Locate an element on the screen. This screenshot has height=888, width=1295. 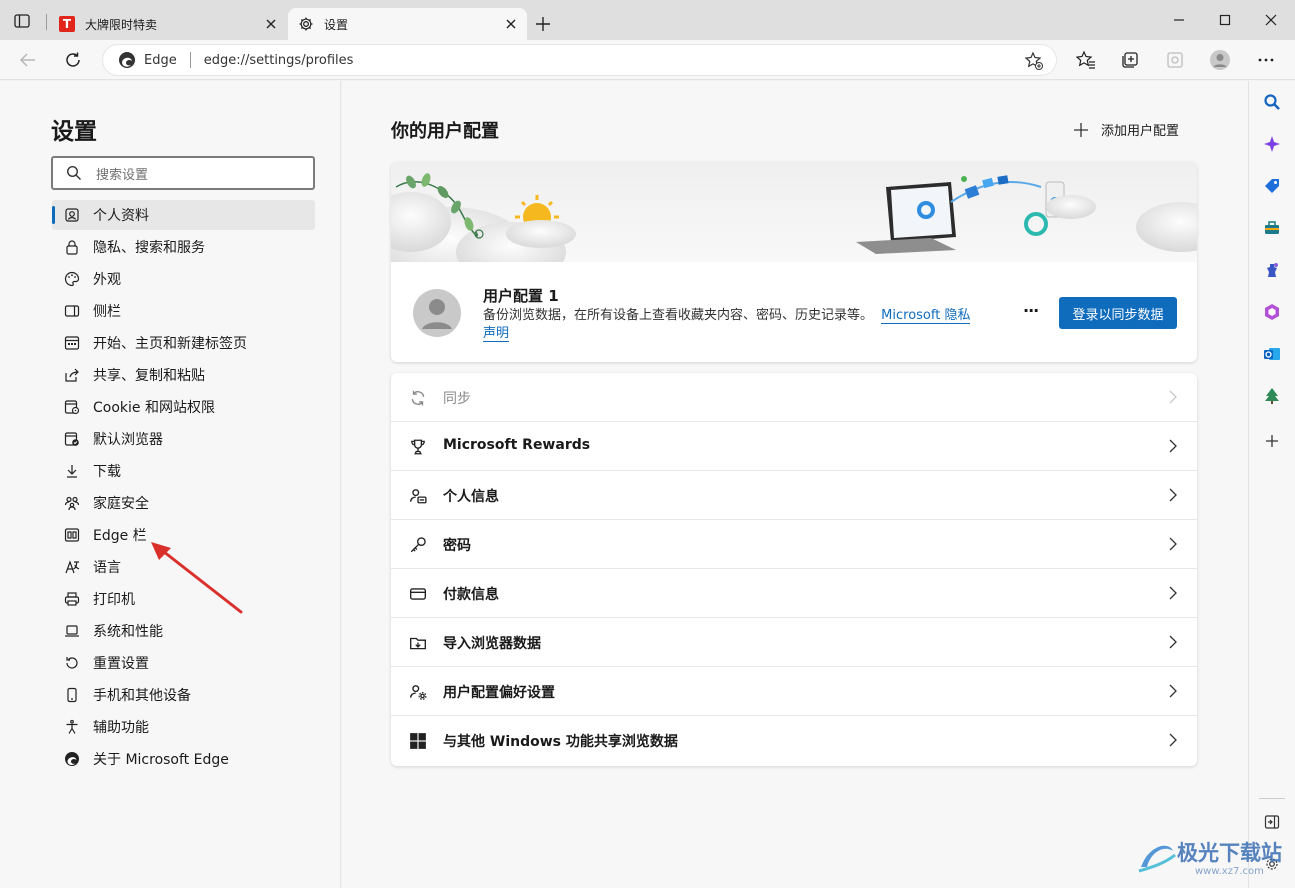
row-label: Microsoft Rewards is located at coordinates (517, 445).